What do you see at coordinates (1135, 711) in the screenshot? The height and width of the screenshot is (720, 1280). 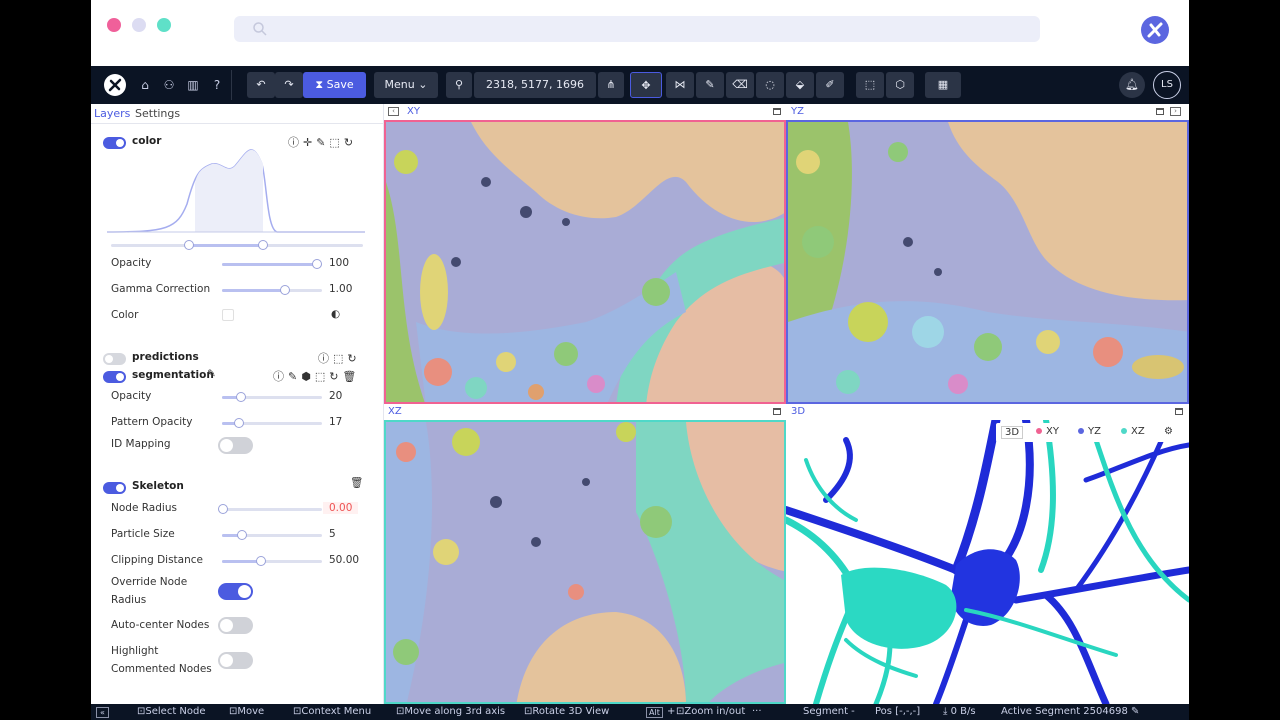 I see `edit-segment-icon: ✎` at bounding box center [1135, 711].